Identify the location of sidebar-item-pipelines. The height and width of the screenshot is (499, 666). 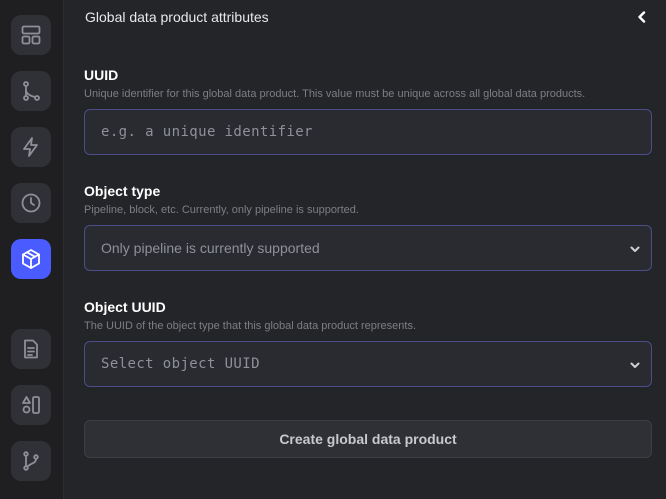
(31, 91).